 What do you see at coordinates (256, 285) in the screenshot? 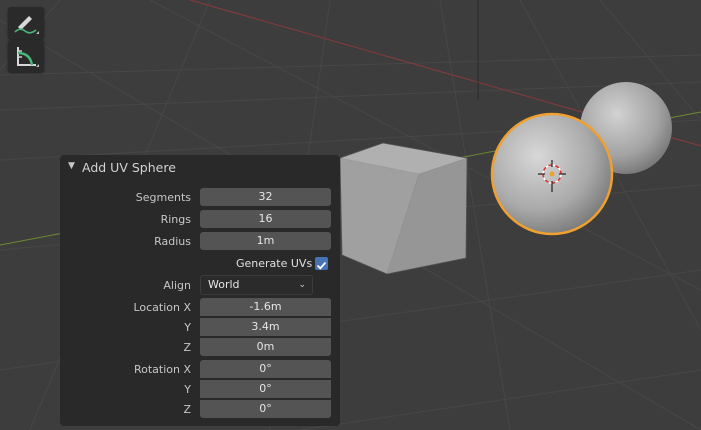
I see `align-dropdown: World ⌄` at bounding box center [256, 285].